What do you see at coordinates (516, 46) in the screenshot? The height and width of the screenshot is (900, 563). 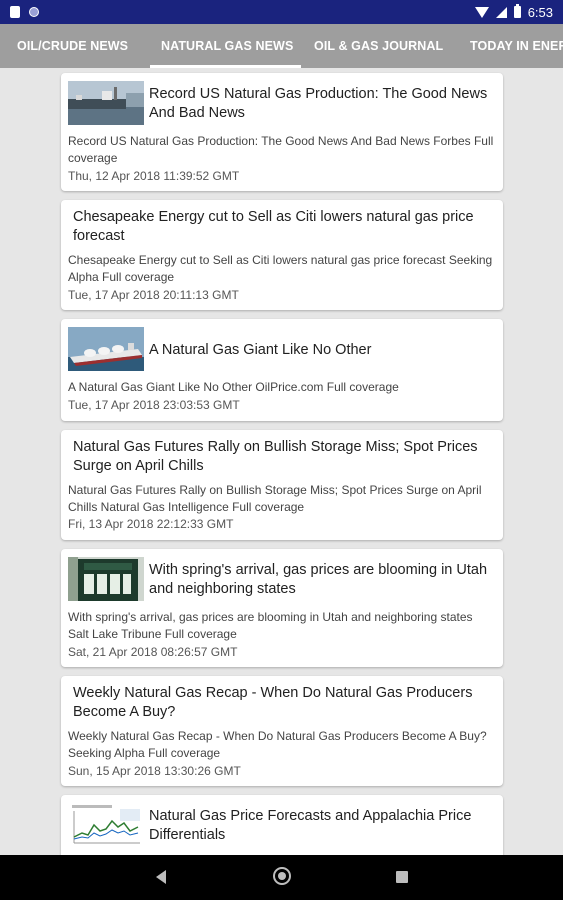 I see `tab-today-in-energy: TODAY IN ENER` at bounding box center [516, 46].